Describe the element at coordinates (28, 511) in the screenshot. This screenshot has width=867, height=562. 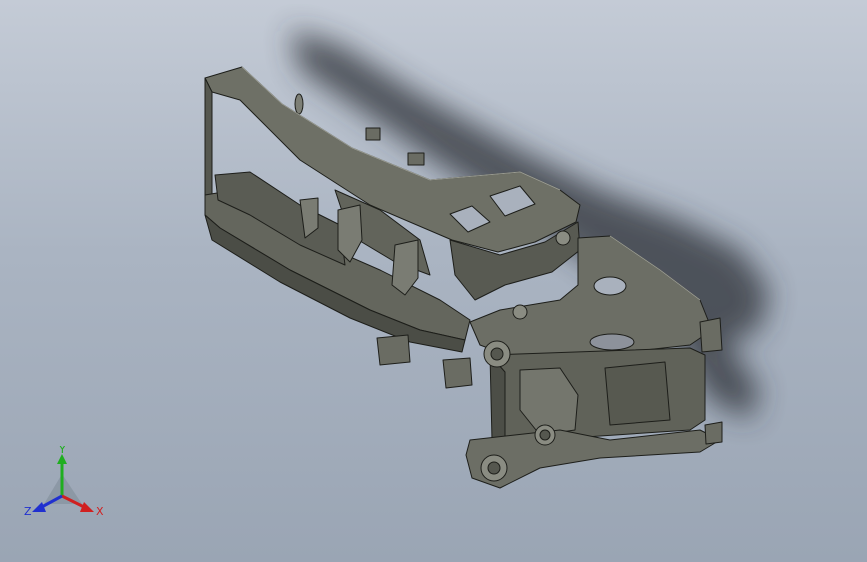
I see `z-axis-label: Z` at that location.